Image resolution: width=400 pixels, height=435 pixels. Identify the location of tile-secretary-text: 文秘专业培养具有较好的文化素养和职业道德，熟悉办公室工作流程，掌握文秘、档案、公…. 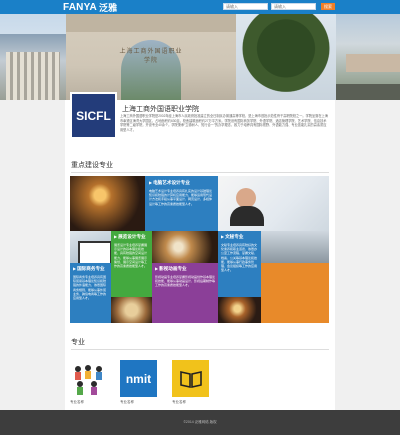
(239, 258).